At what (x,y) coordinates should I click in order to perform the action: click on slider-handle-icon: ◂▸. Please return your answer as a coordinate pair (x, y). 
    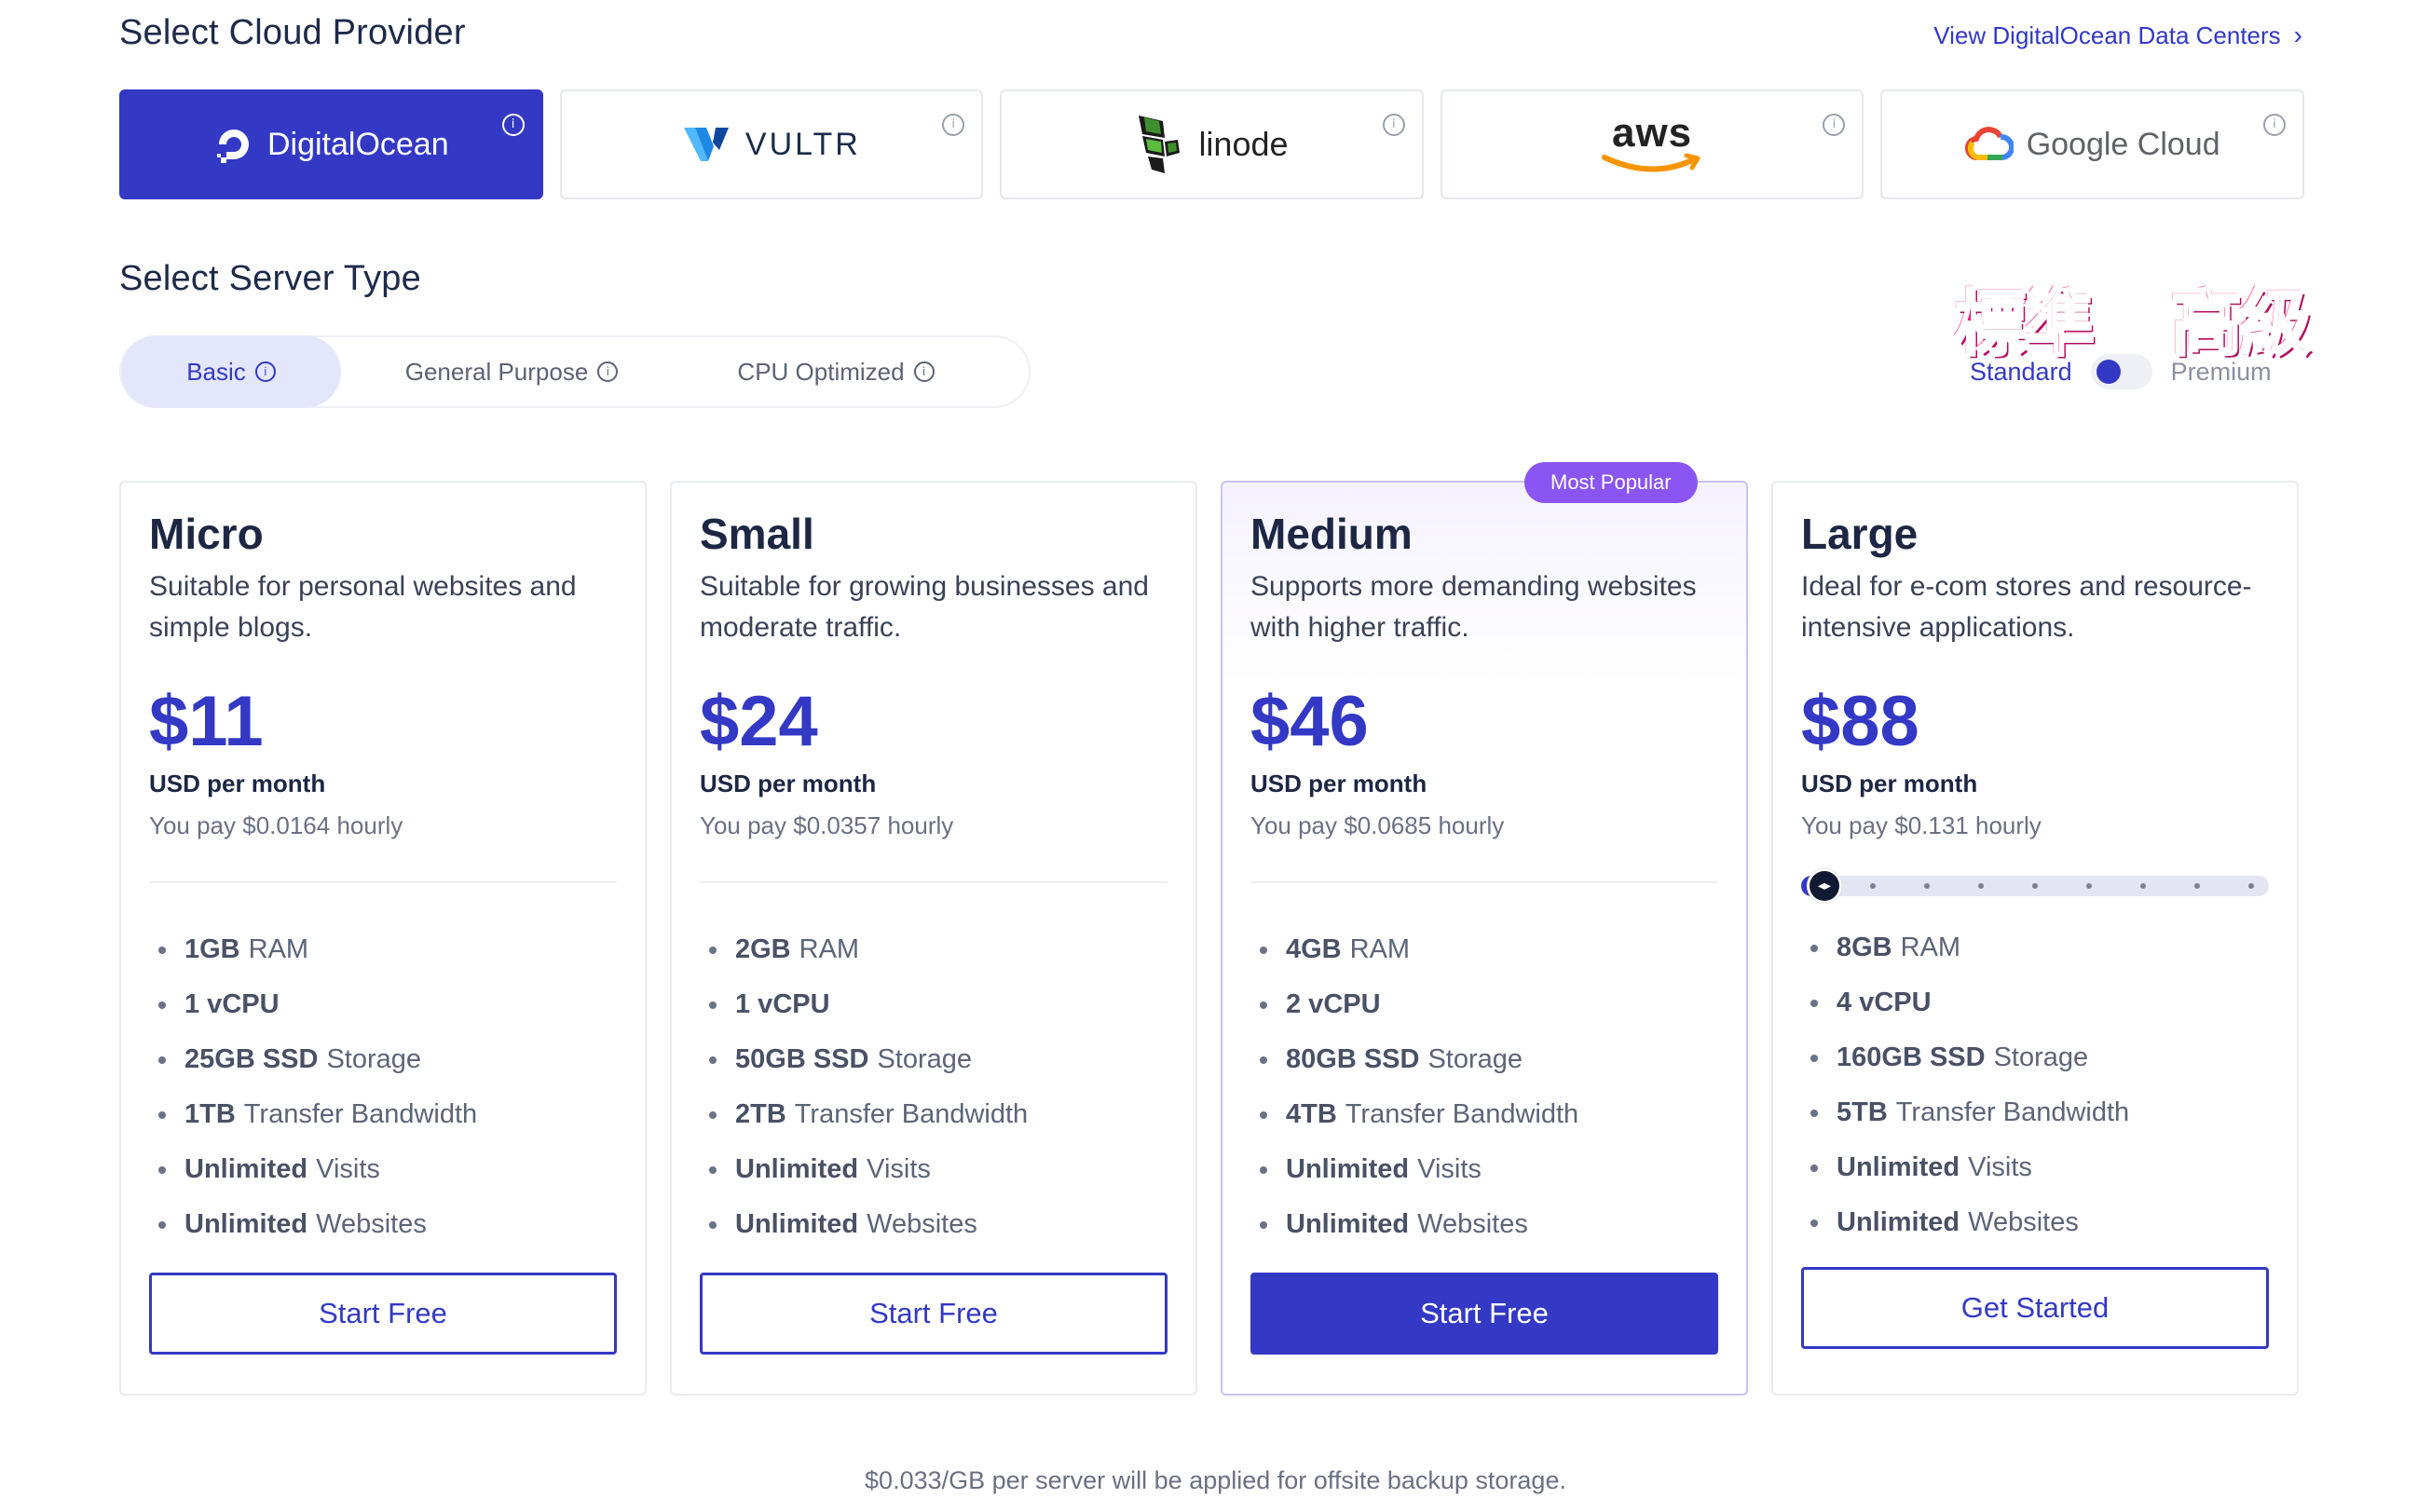
    Looking at the image, I should click on (1824, 886).